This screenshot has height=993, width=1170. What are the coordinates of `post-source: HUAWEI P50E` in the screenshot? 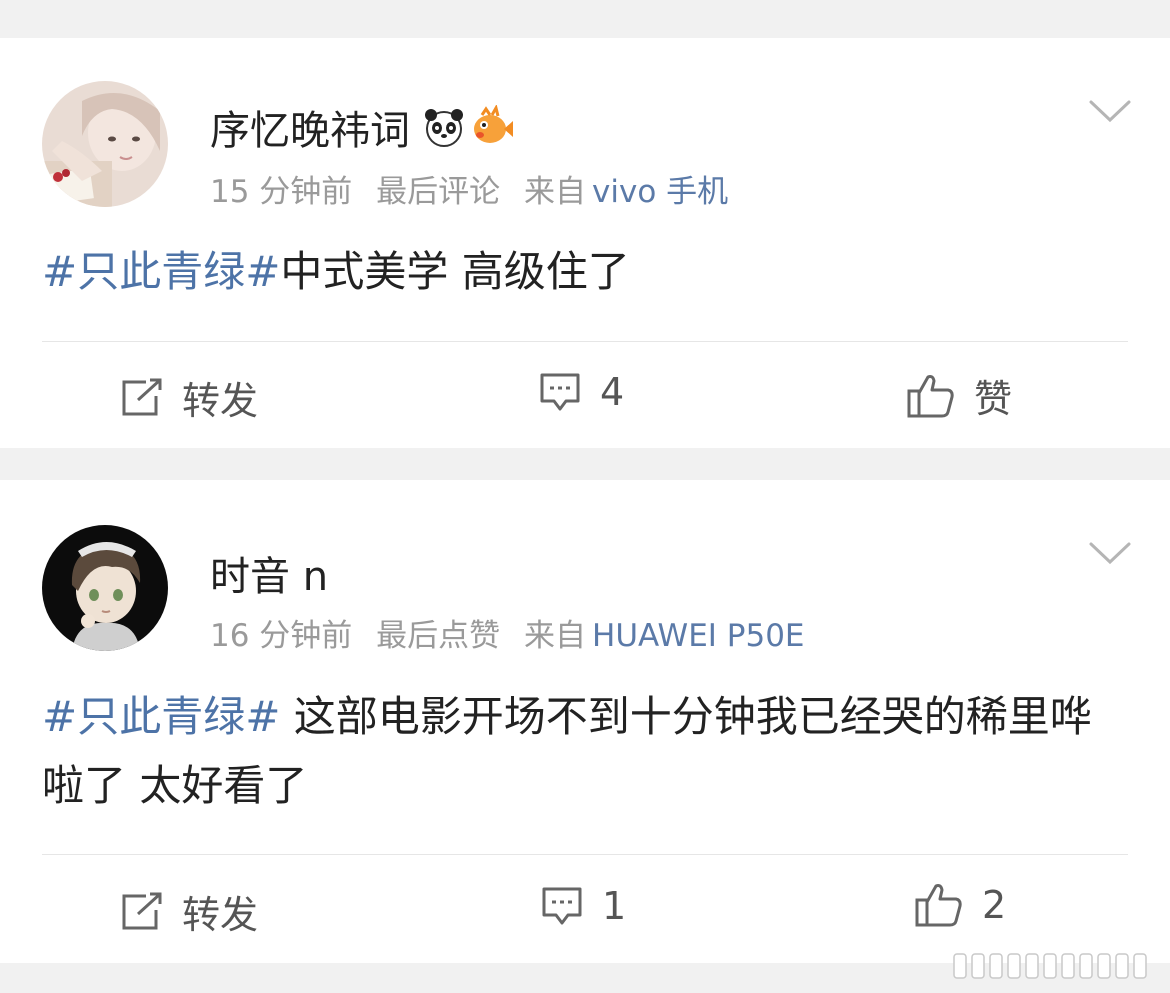 It's located at (698, 636).